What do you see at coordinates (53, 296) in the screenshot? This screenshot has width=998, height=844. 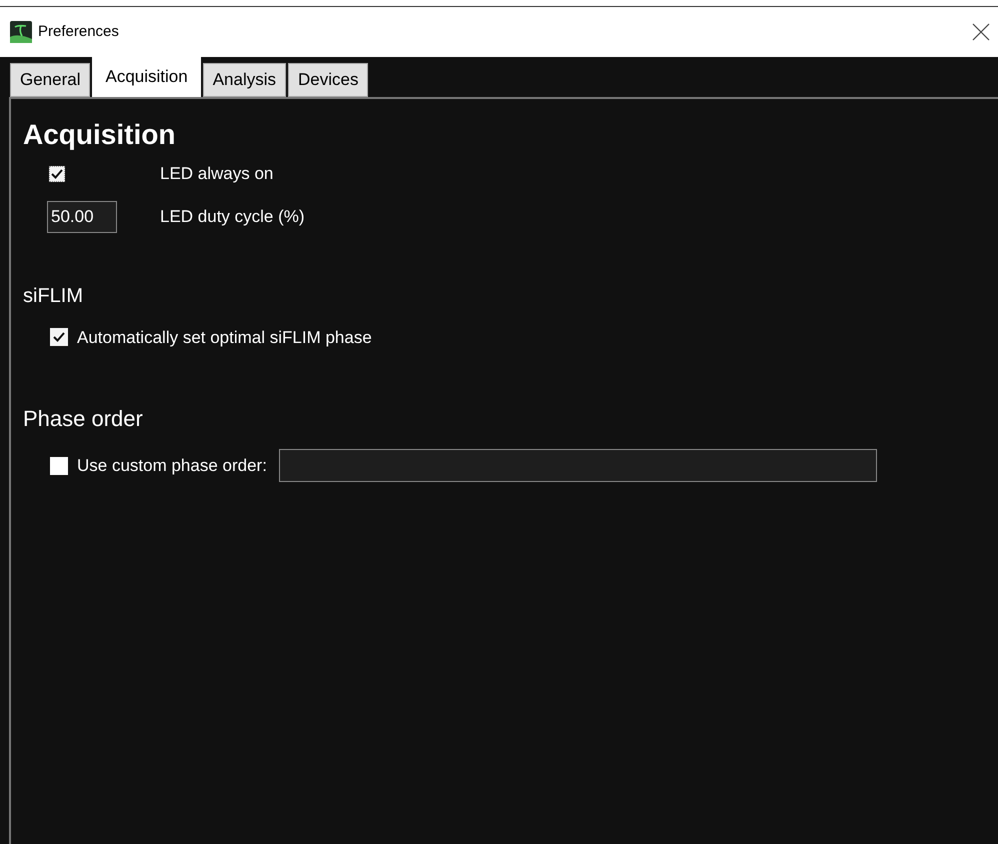 I see `section-heading: siFLIM` at bounding box center [53, 296].